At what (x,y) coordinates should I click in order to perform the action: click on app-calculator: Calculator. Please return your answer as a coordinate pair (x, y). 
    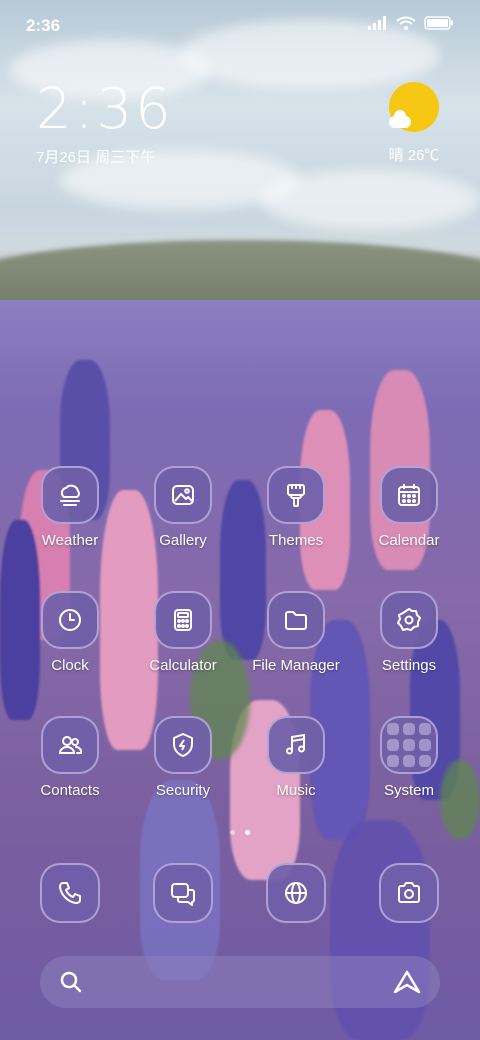
    Looking at the image, I should click on (183, 632).